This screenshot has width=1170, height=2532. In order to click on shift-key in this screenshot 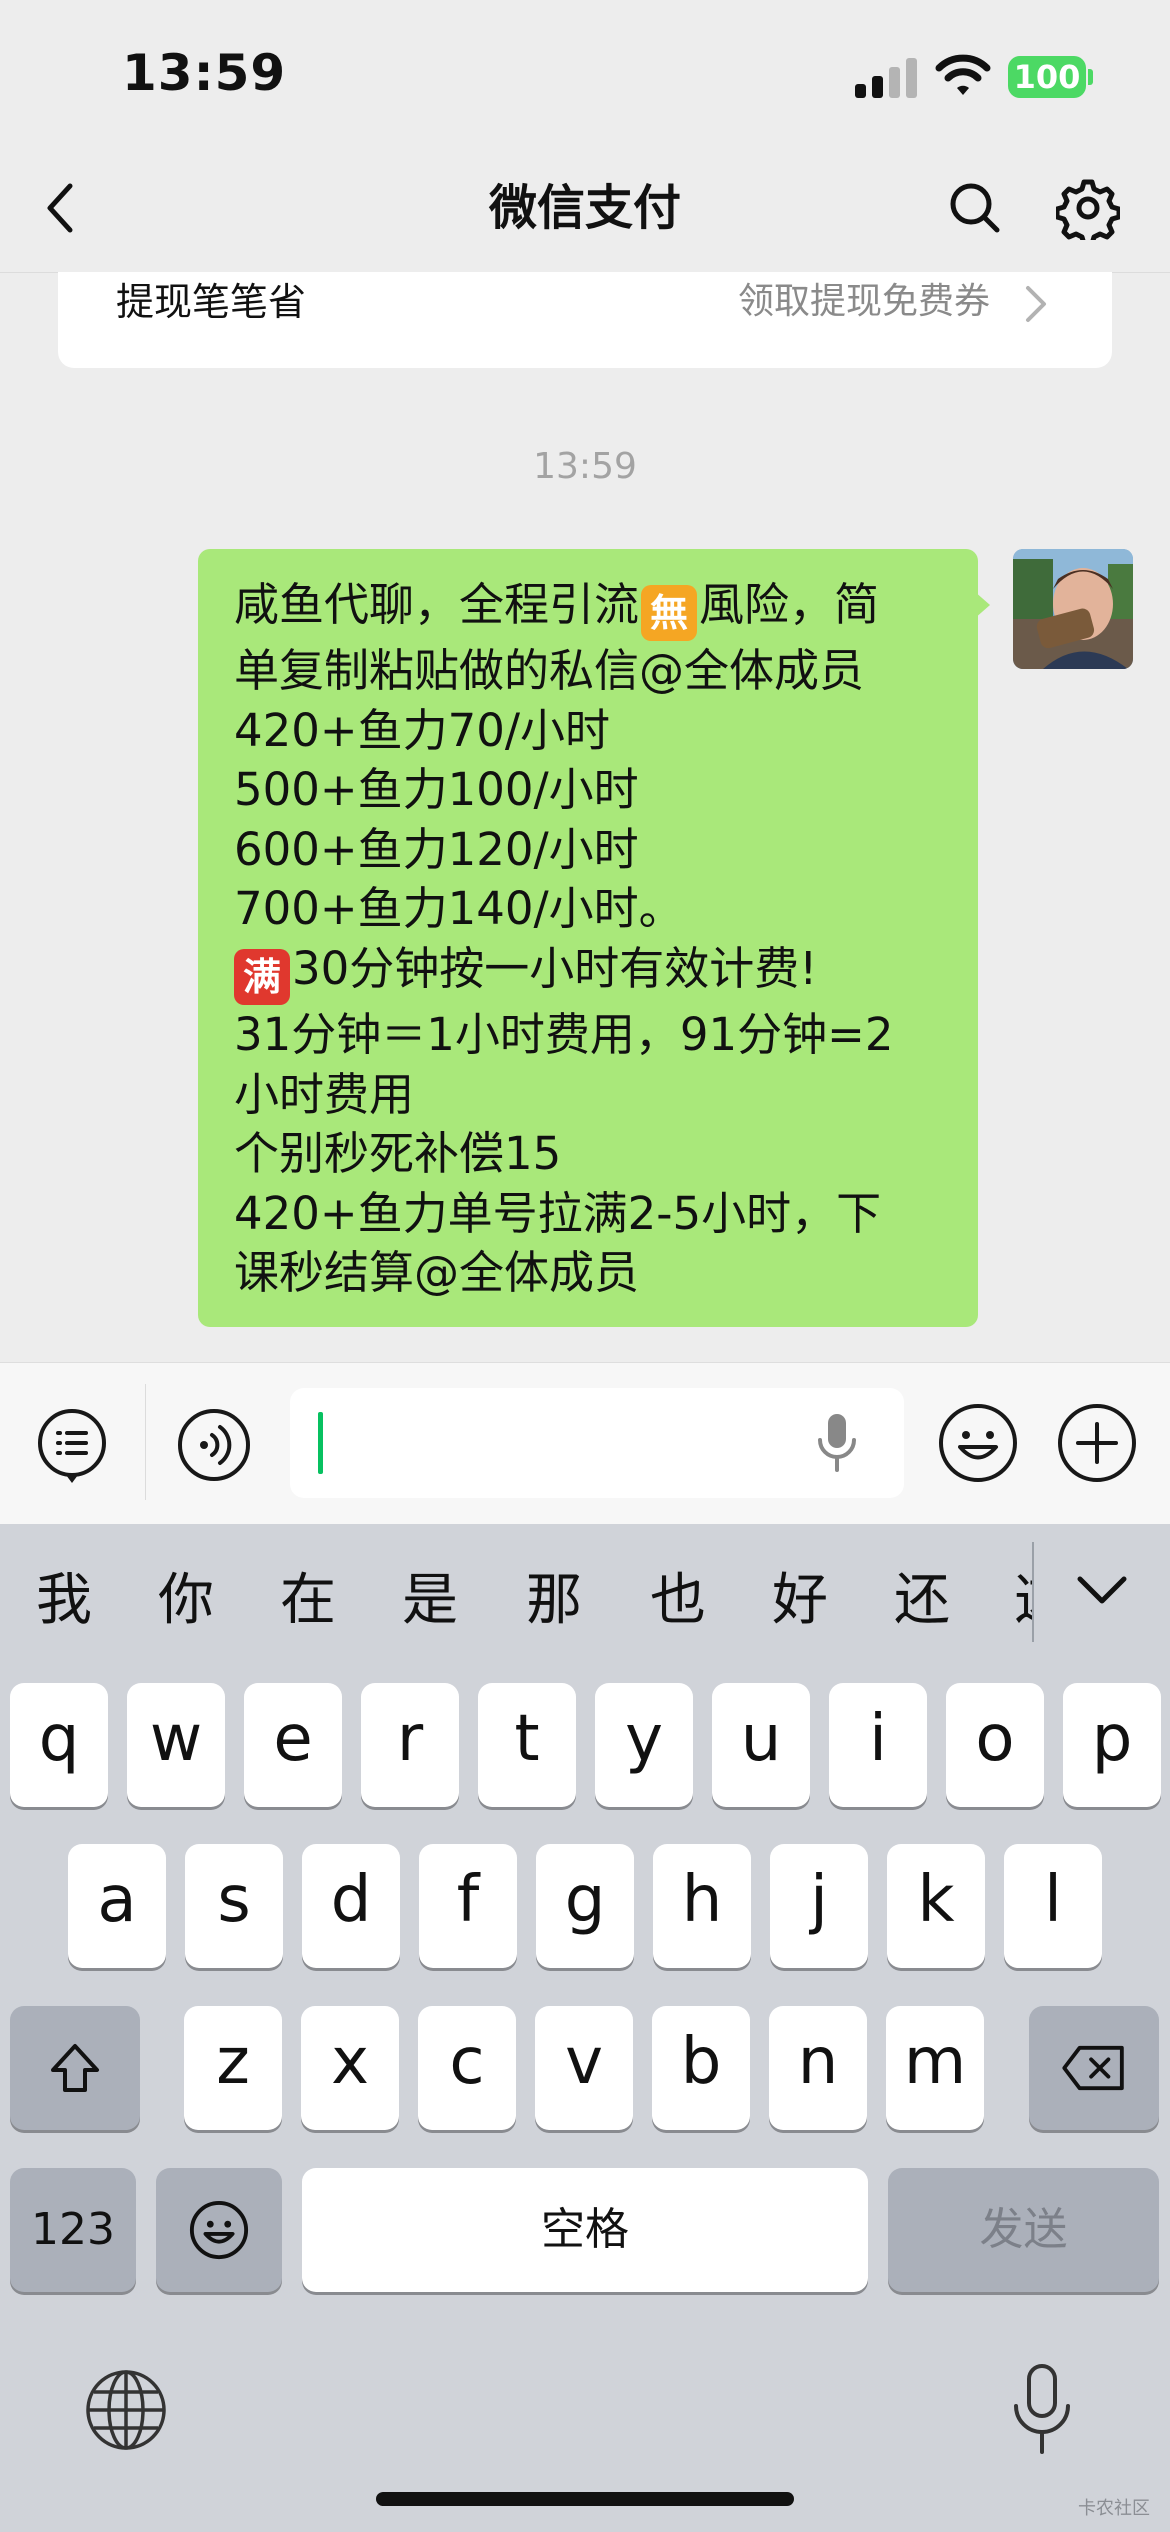, I will do `click(75, 2068)`.